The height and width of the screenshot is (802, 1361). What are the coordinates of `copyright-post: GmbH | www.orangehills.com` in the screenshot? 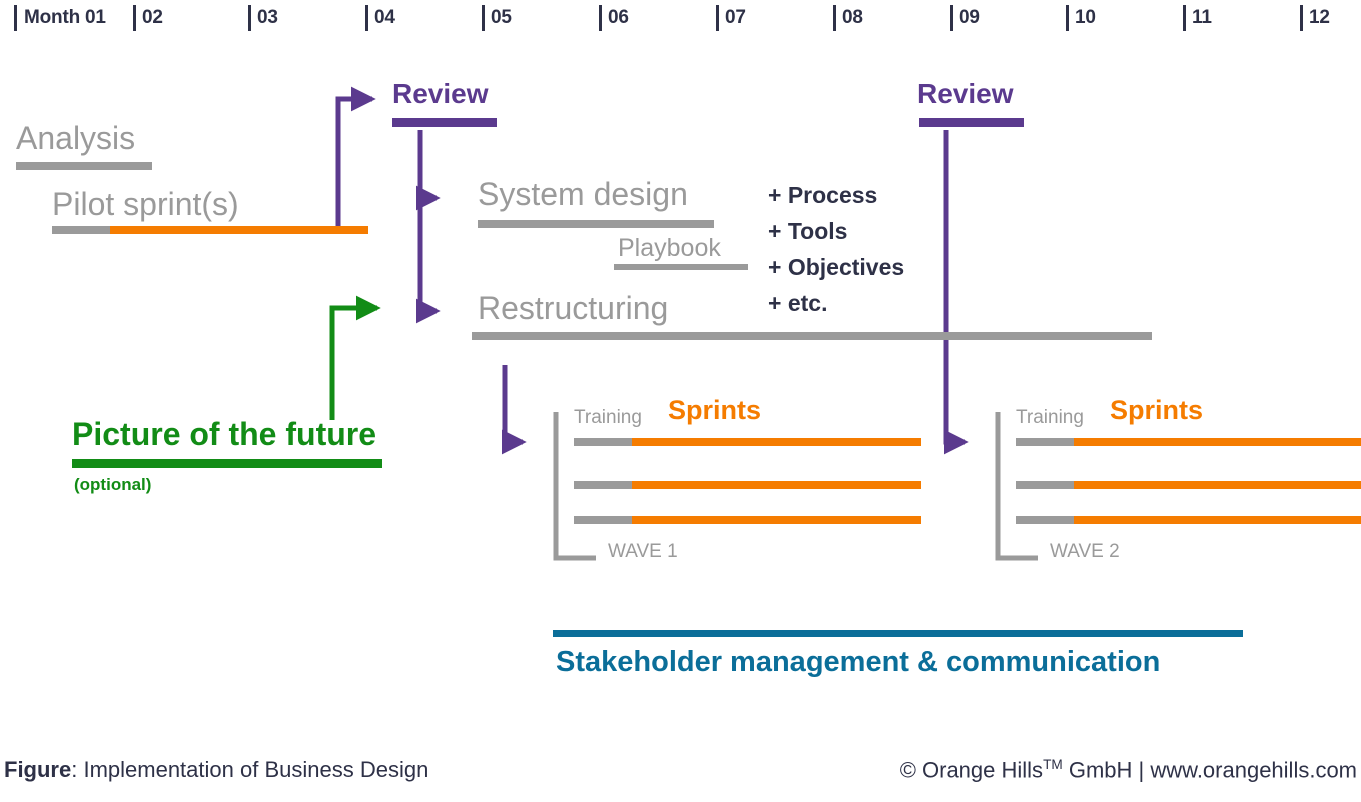 It's located at (1209, 770).